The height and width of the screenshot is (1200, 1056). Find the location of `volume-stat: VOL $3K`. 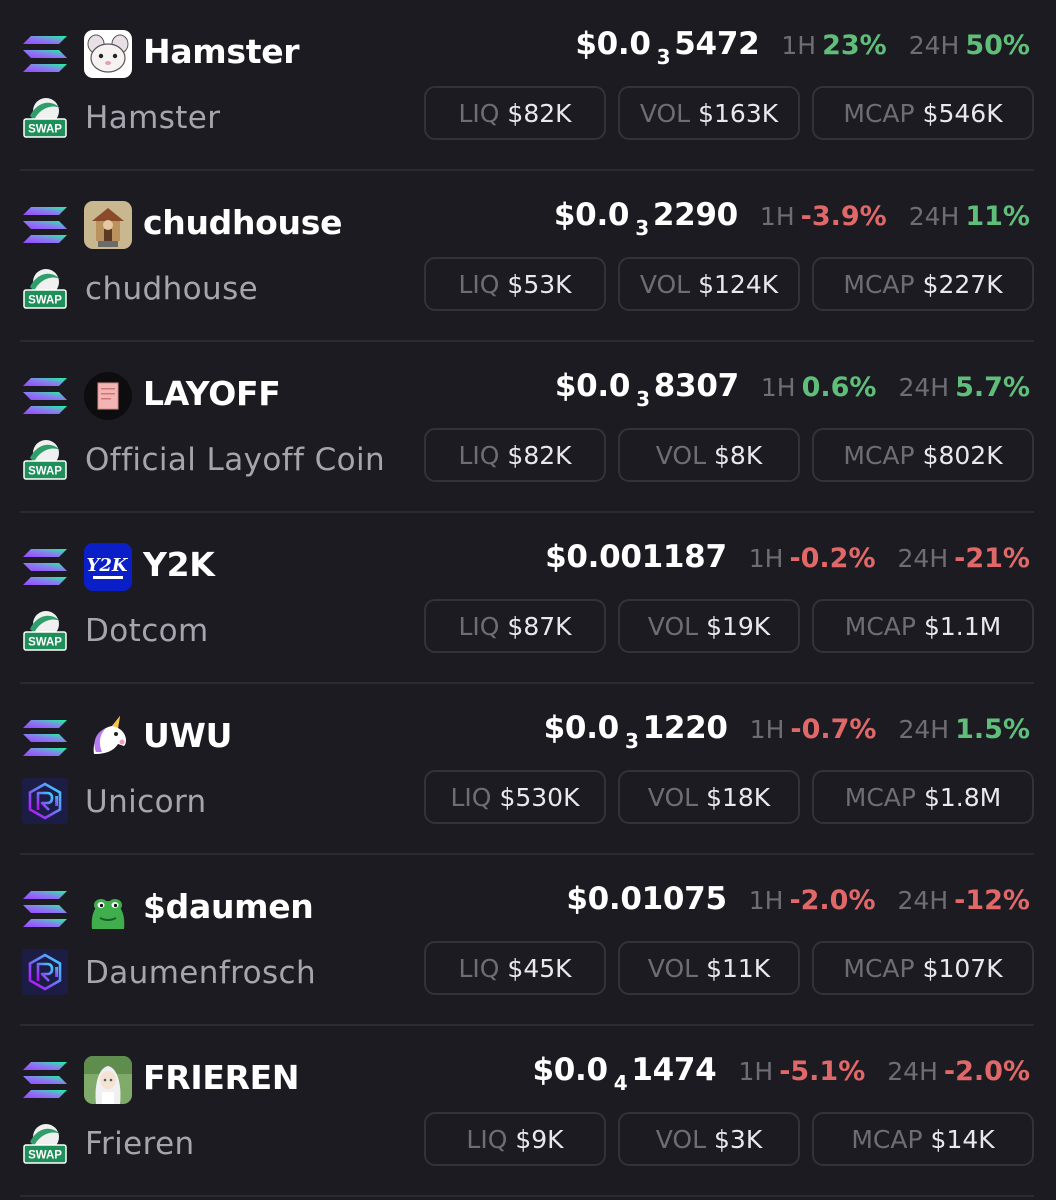

volume-stat: VOL $3K is located at coordinates (709, 1139).